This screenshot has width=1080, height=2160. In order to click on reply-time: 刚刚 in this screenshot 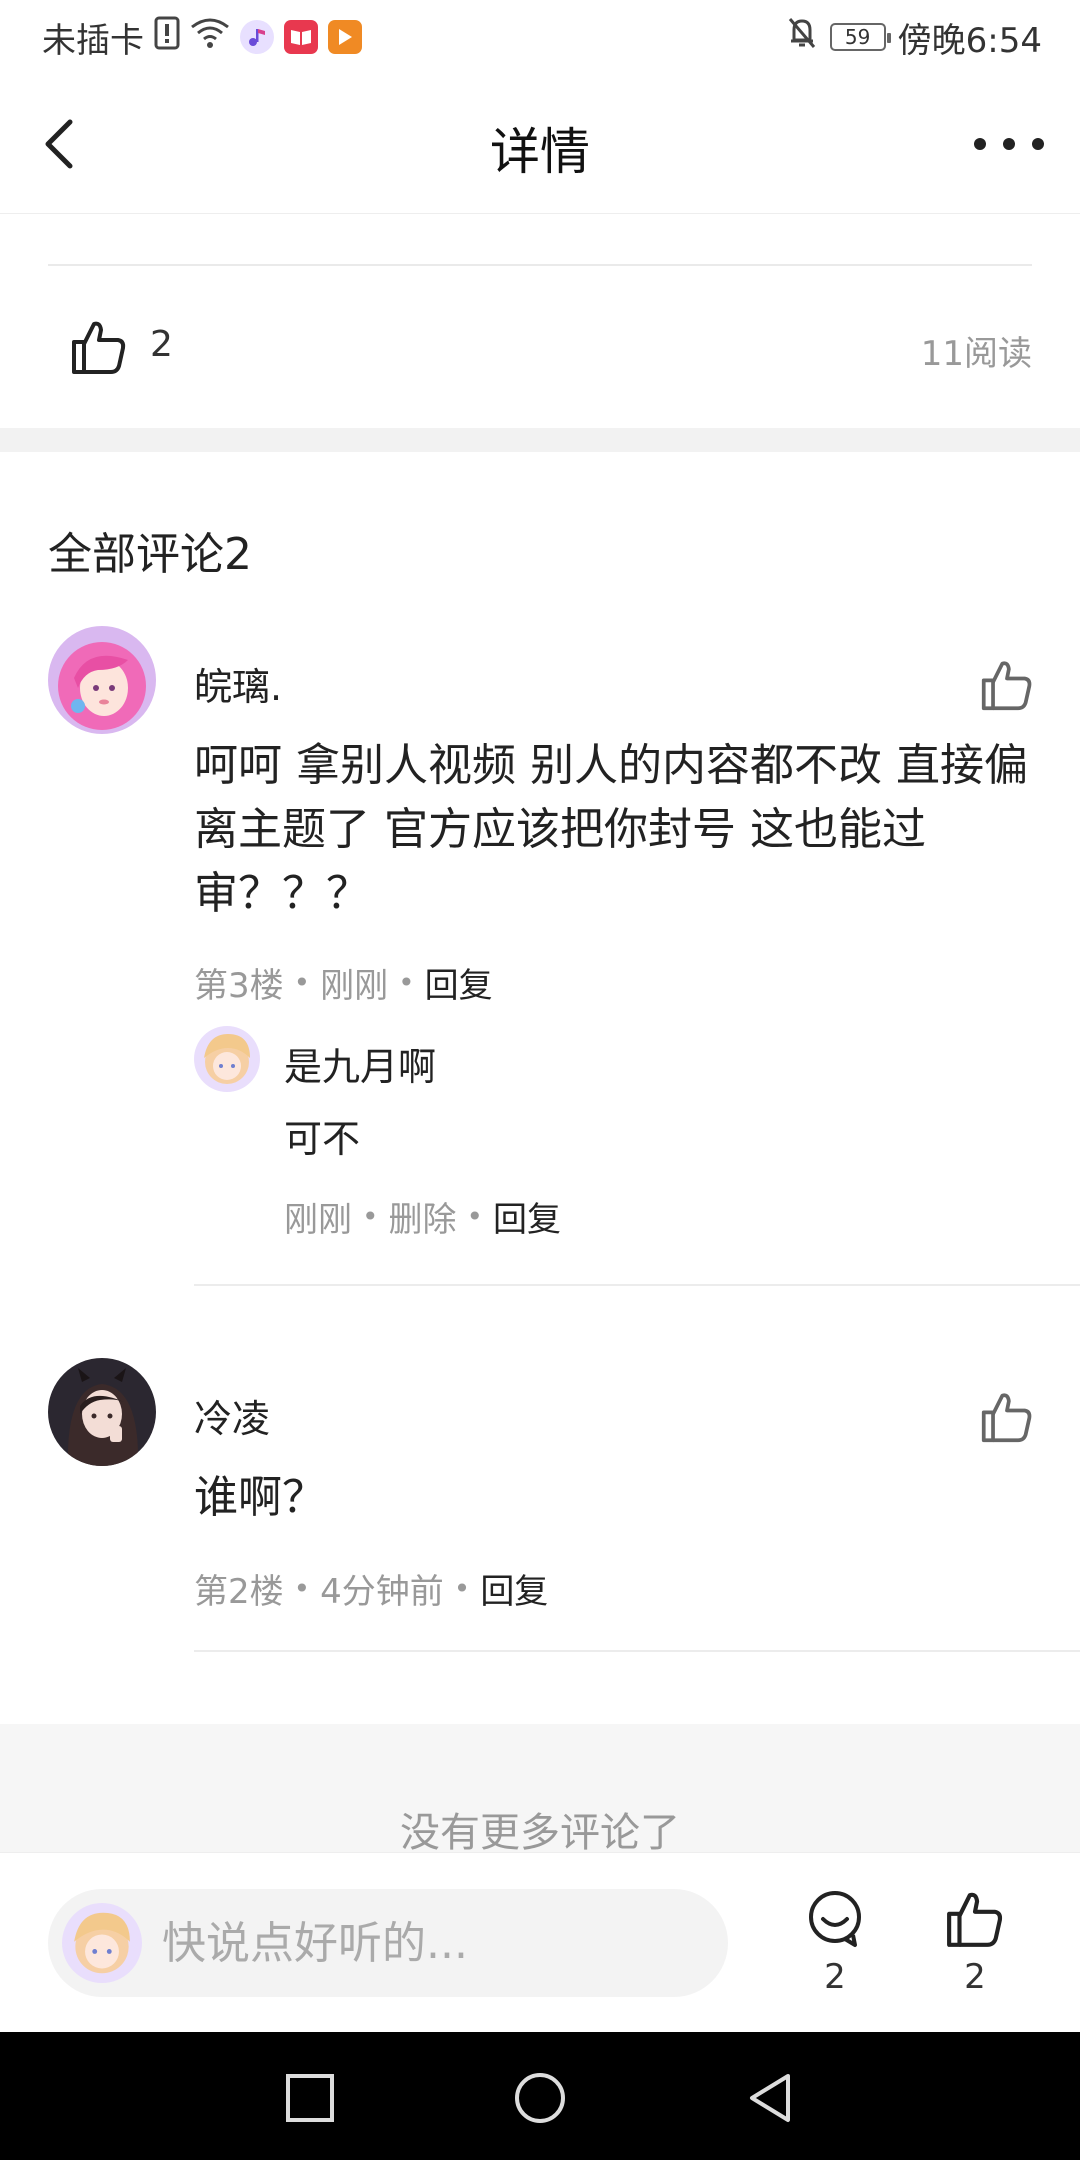, I will do `click(318, 1220)`.